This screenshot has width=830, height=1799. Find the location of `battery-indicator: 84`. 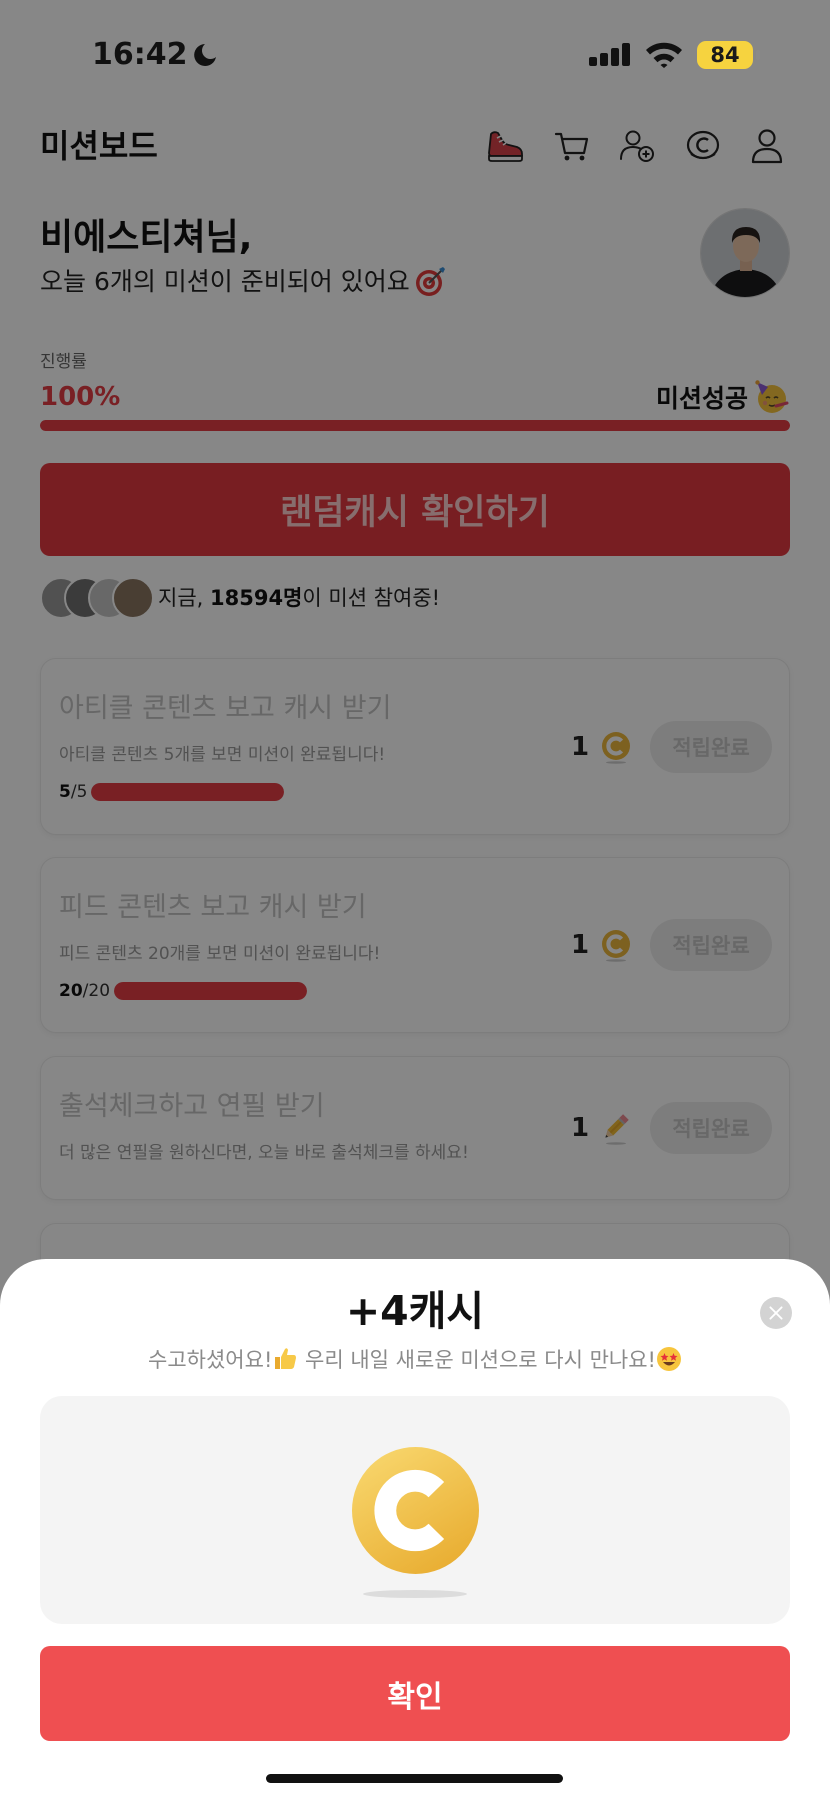

battery-indicator: 84 is located at coordinates (725, 55).